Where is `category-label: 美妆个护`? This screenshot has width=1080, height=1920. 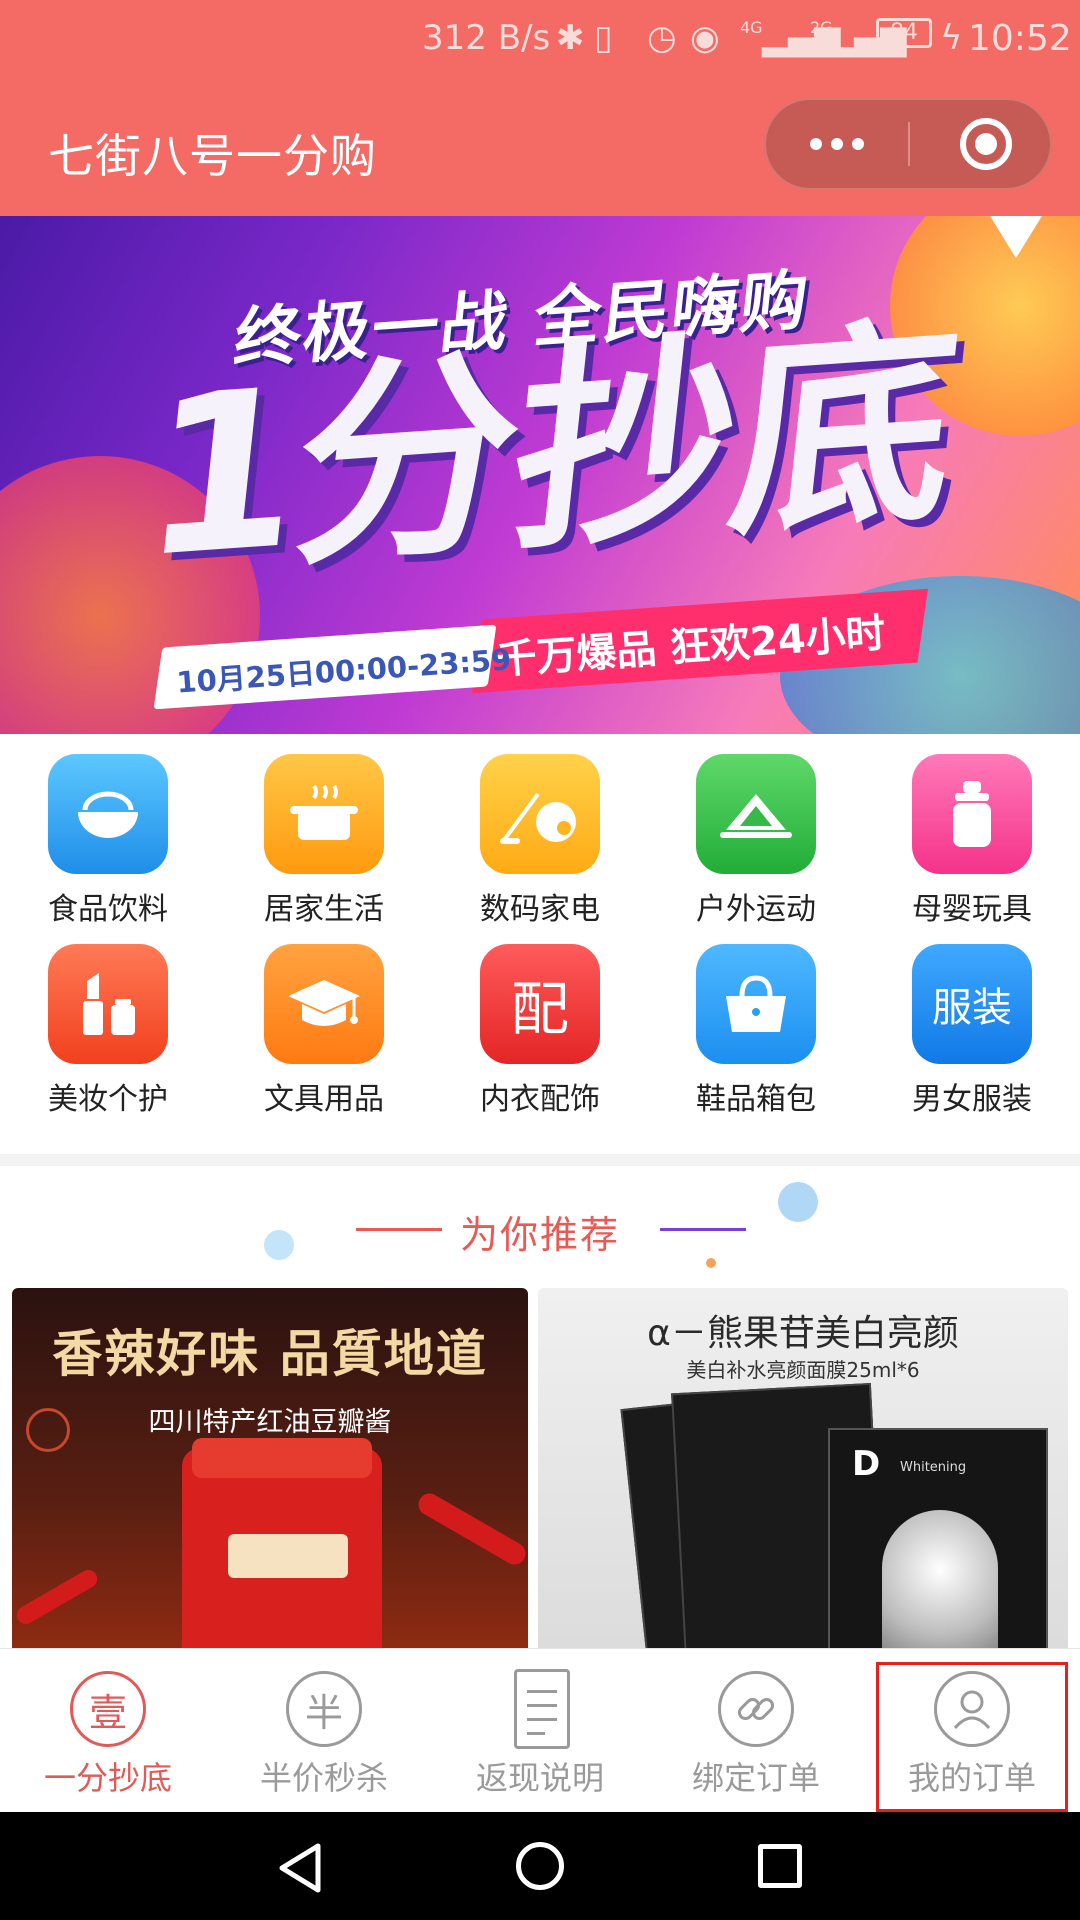 category-label: 美妆个护 is located at coordinates (108, 1099).